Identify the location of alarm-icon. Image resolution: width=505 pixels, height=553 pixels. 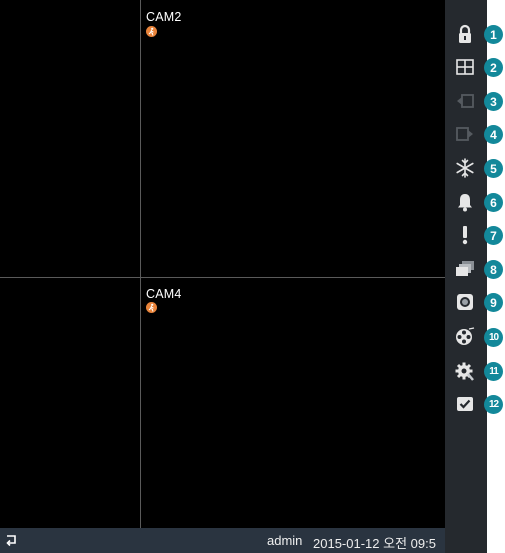
(465, 203).